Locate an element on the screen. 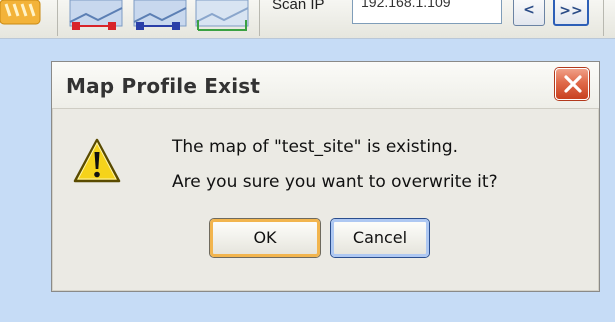 This screenshot has width=615, height=322. map-red-icon is located at coordinates (97, 19).